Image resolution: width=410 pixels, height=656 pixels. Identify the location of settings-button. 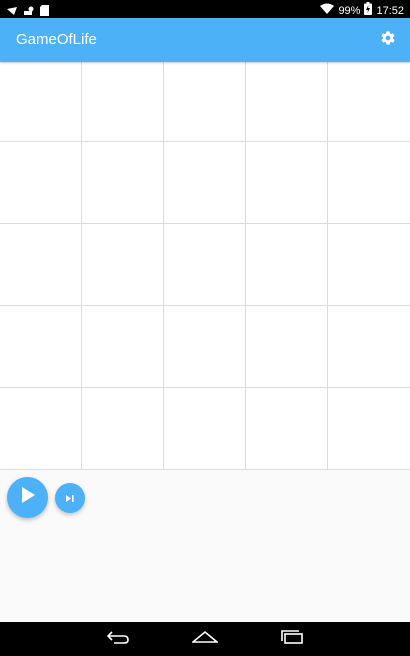
(388, 40).